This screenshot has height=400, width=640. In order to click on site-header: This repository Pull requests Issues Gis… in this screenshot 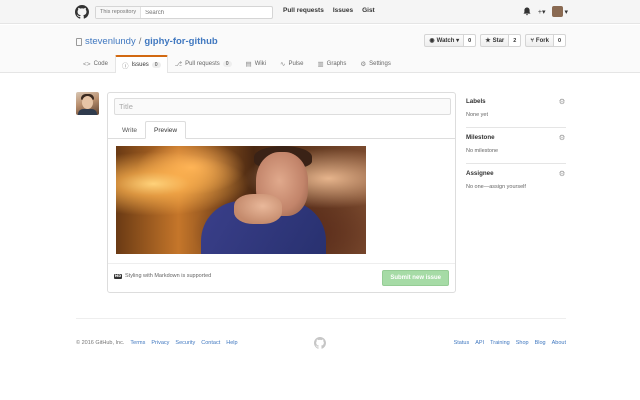, I will do `click(320, 12)`.